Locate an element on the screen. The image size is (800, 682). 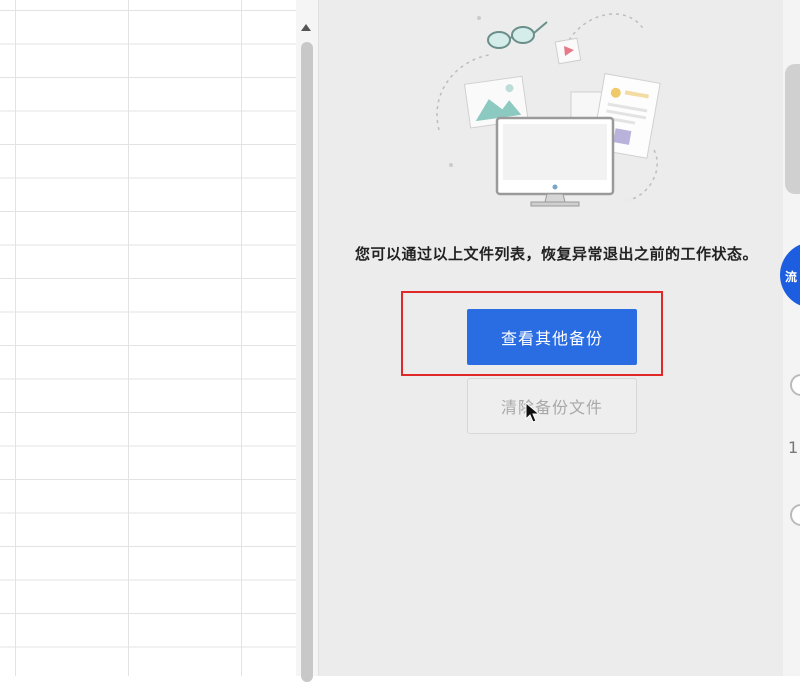
backup-illustration is located at coordinates (548, 110).